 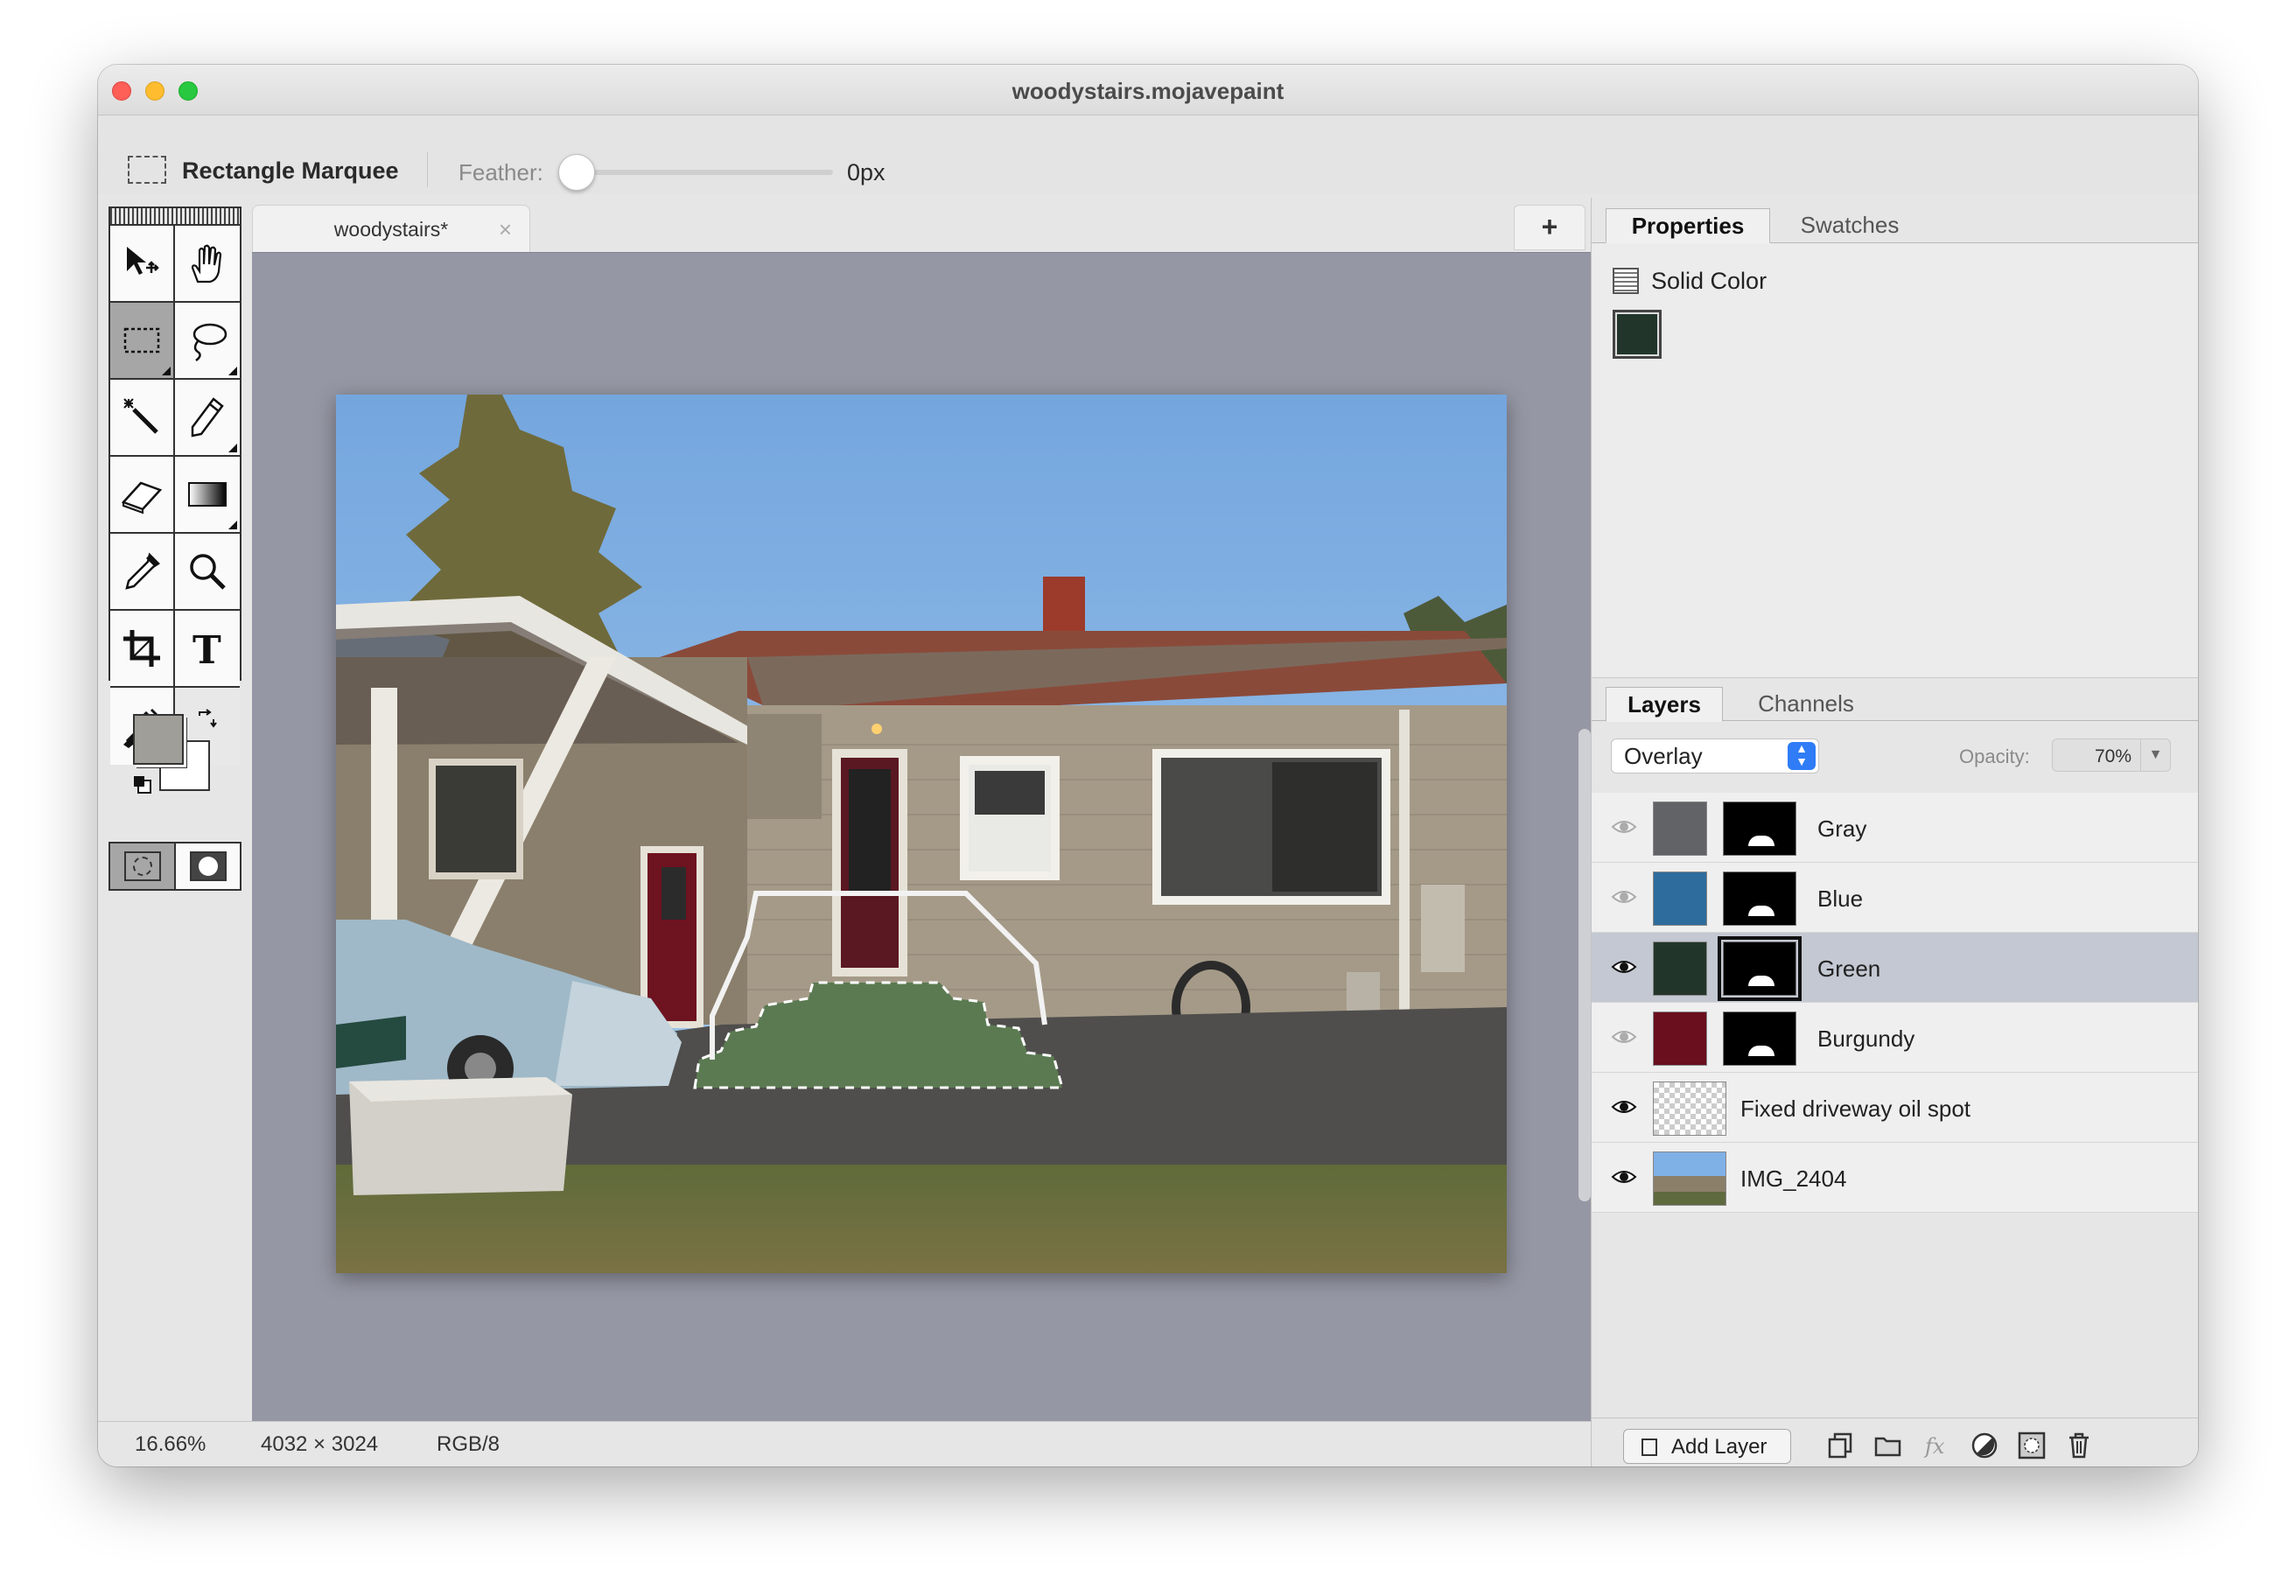 What do you see at coordinates (1709, 281) in the screenshot?
I see `solid-color-label: Solid Color` at bounding box center [1709, 281].